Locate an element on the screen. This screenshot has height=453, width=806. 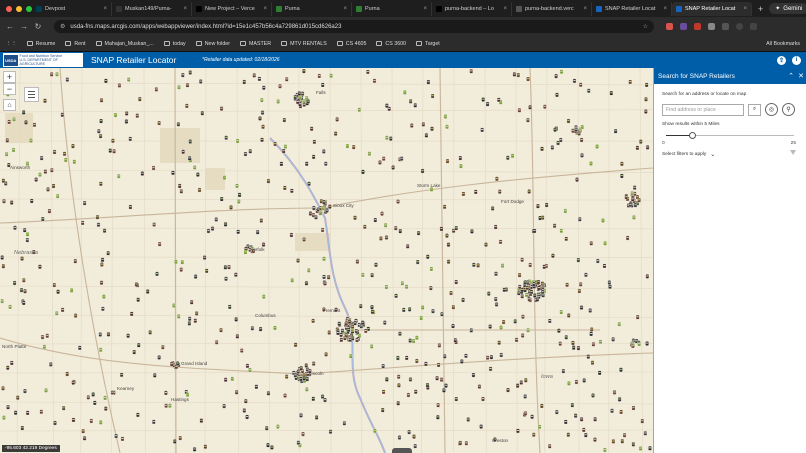
bookmark-item: CS 3600 is located at coordinates (391, 44).